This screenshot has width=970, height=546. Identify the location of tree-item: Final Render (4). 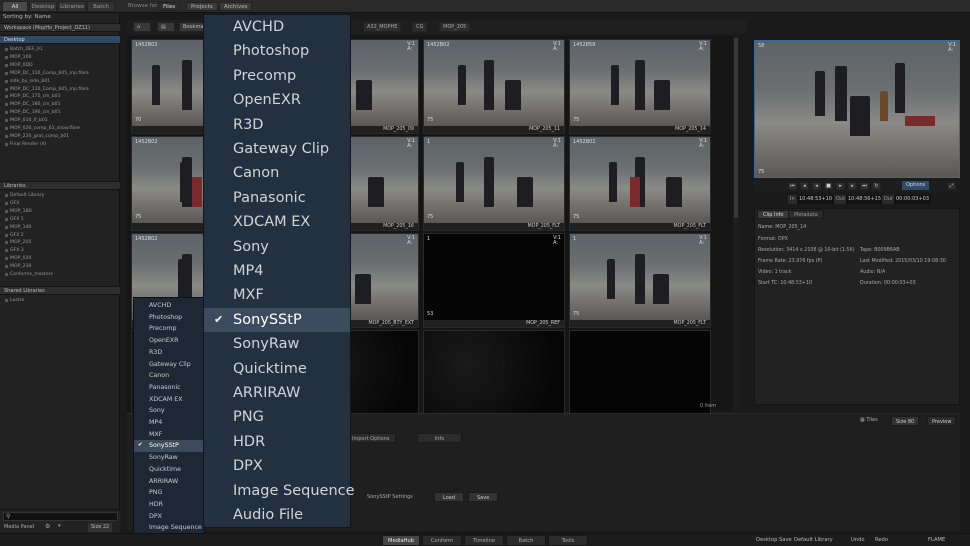
(60, 144).